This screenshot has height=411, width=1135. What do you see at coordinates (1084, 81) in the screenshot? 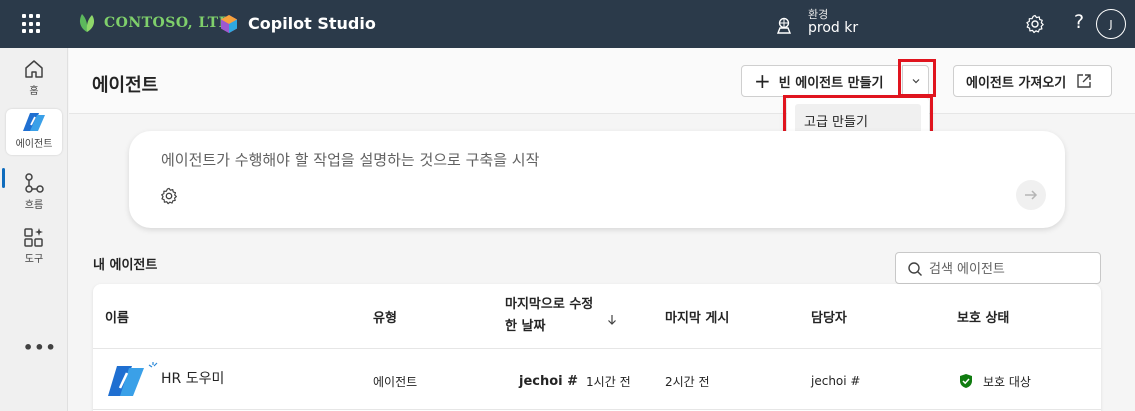
I see `open-external-icon` at bounding box center [1084, 81].